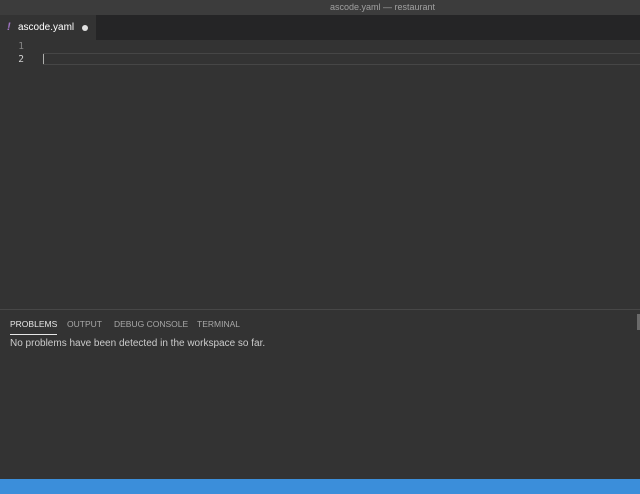 This screenshot has height=494, width=640. I want to click on tab-debug-console: DEBUG CONSOLE, so click(151, 324).